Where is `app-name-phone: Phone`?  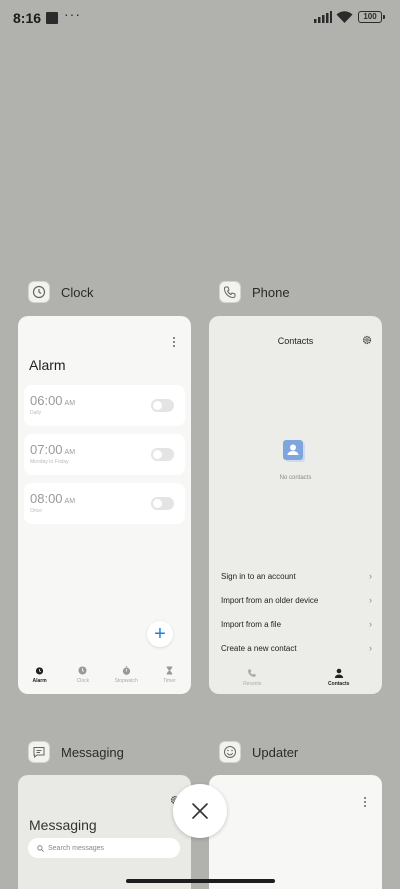 app-name-phone: Phone is located at coordinates (271, 292).